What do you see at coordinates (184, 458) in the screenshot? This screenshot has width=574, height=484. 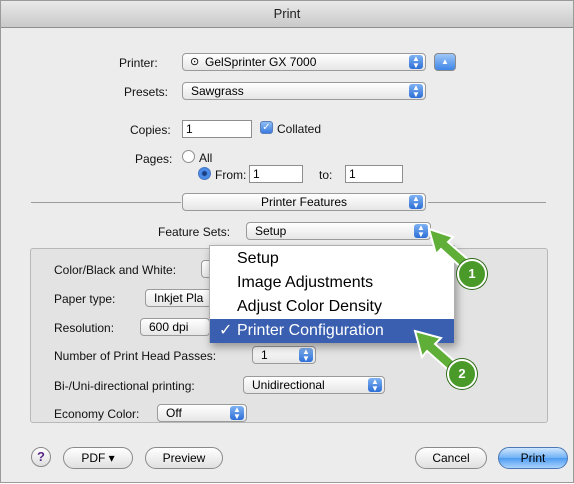 I see `preview-button: Preview` at bounding box center [184, 458].